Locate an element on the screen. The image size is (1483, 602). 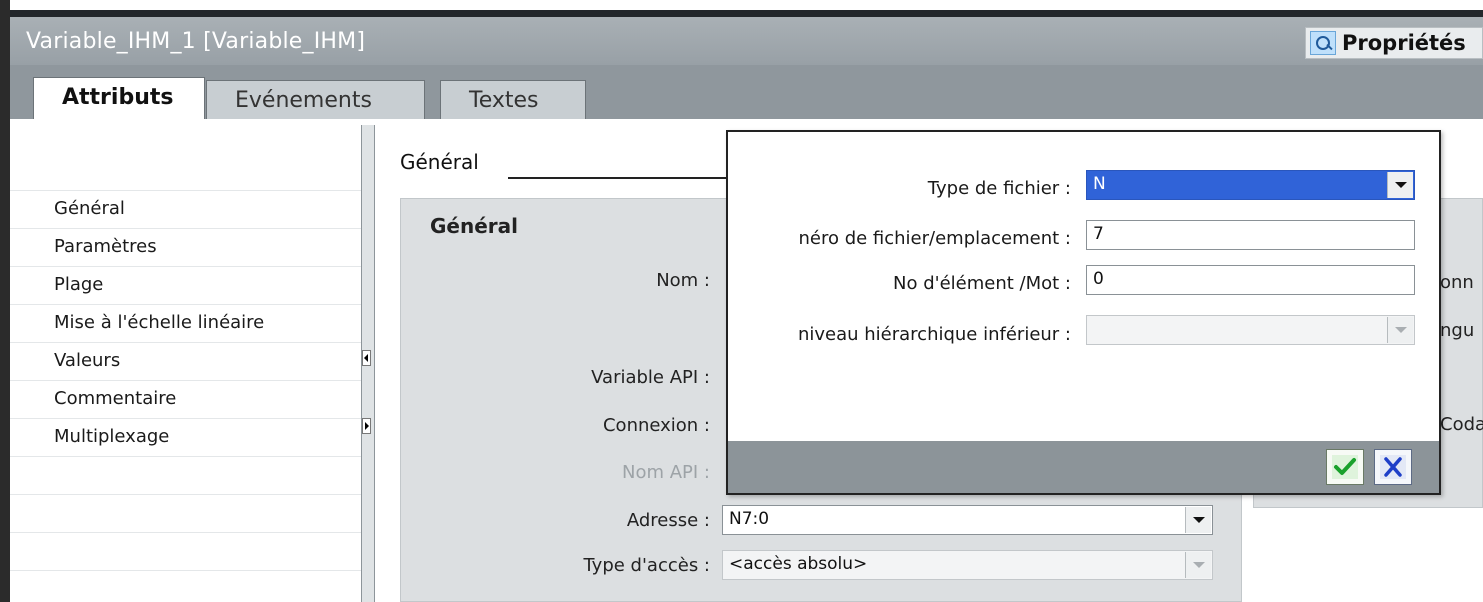
inspector-title-bar: Variable_IHM_1 [Variable_IHM] Propriétés is located at coordinates (746, 41).